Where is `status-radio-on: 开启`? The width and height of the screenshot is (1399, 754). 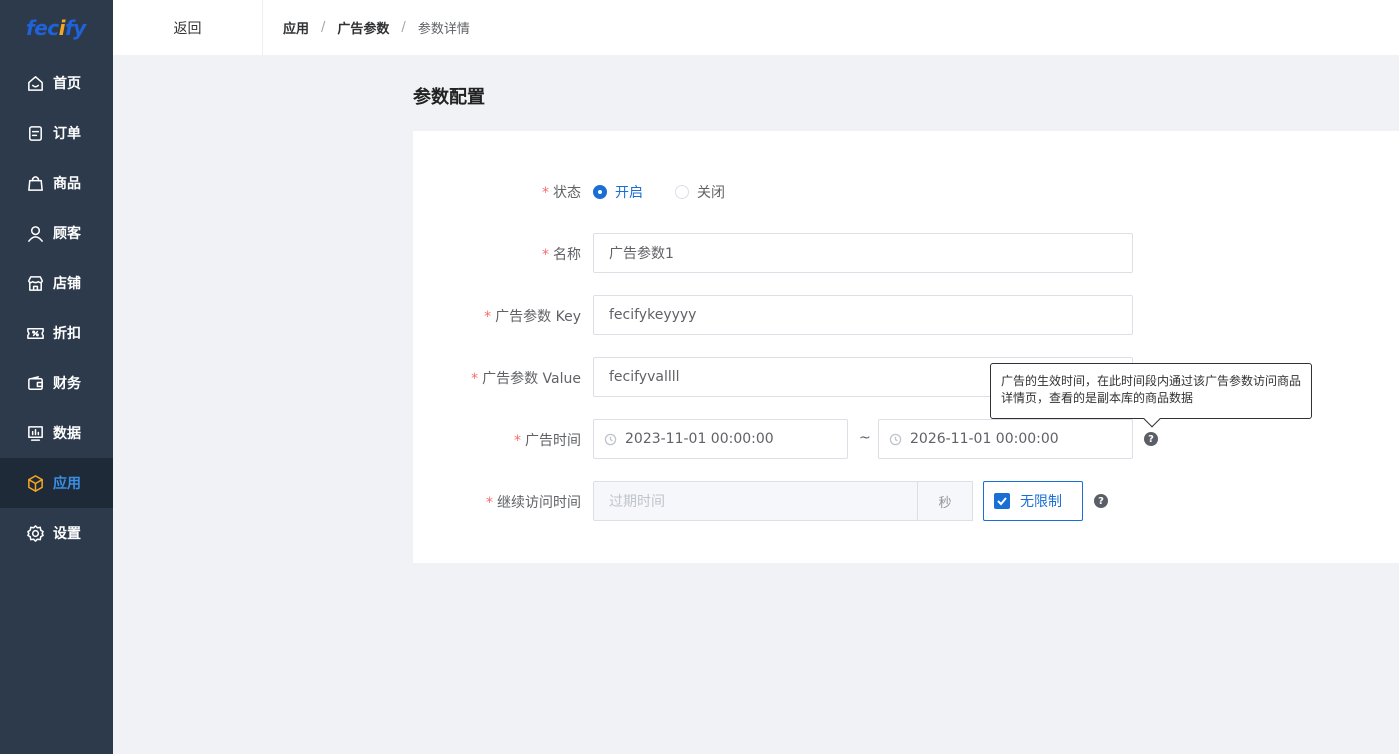
status-radio-on: 开启 is located at coordinates (618, 192).